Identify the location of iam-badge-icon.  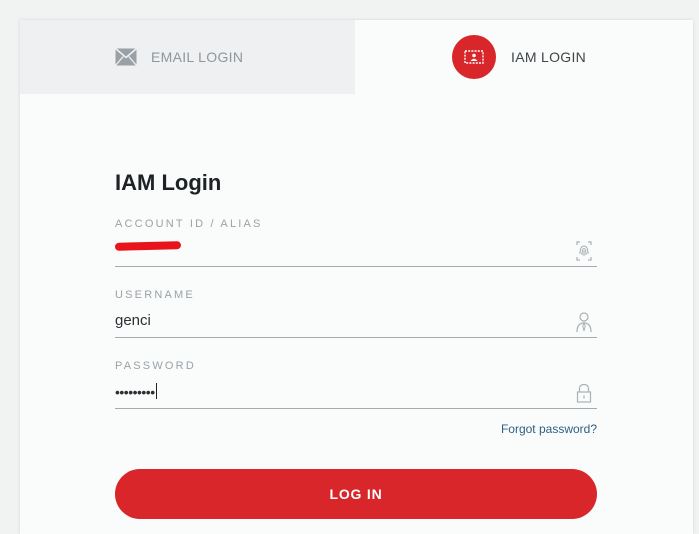
(474, 57).